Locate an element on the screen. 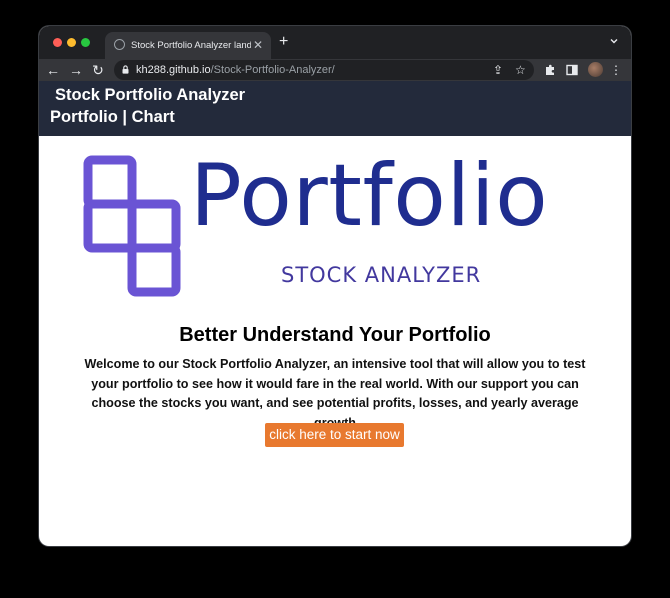 The image size is (670, 598). chevron-down-icon is located at coordinates (614, 41).